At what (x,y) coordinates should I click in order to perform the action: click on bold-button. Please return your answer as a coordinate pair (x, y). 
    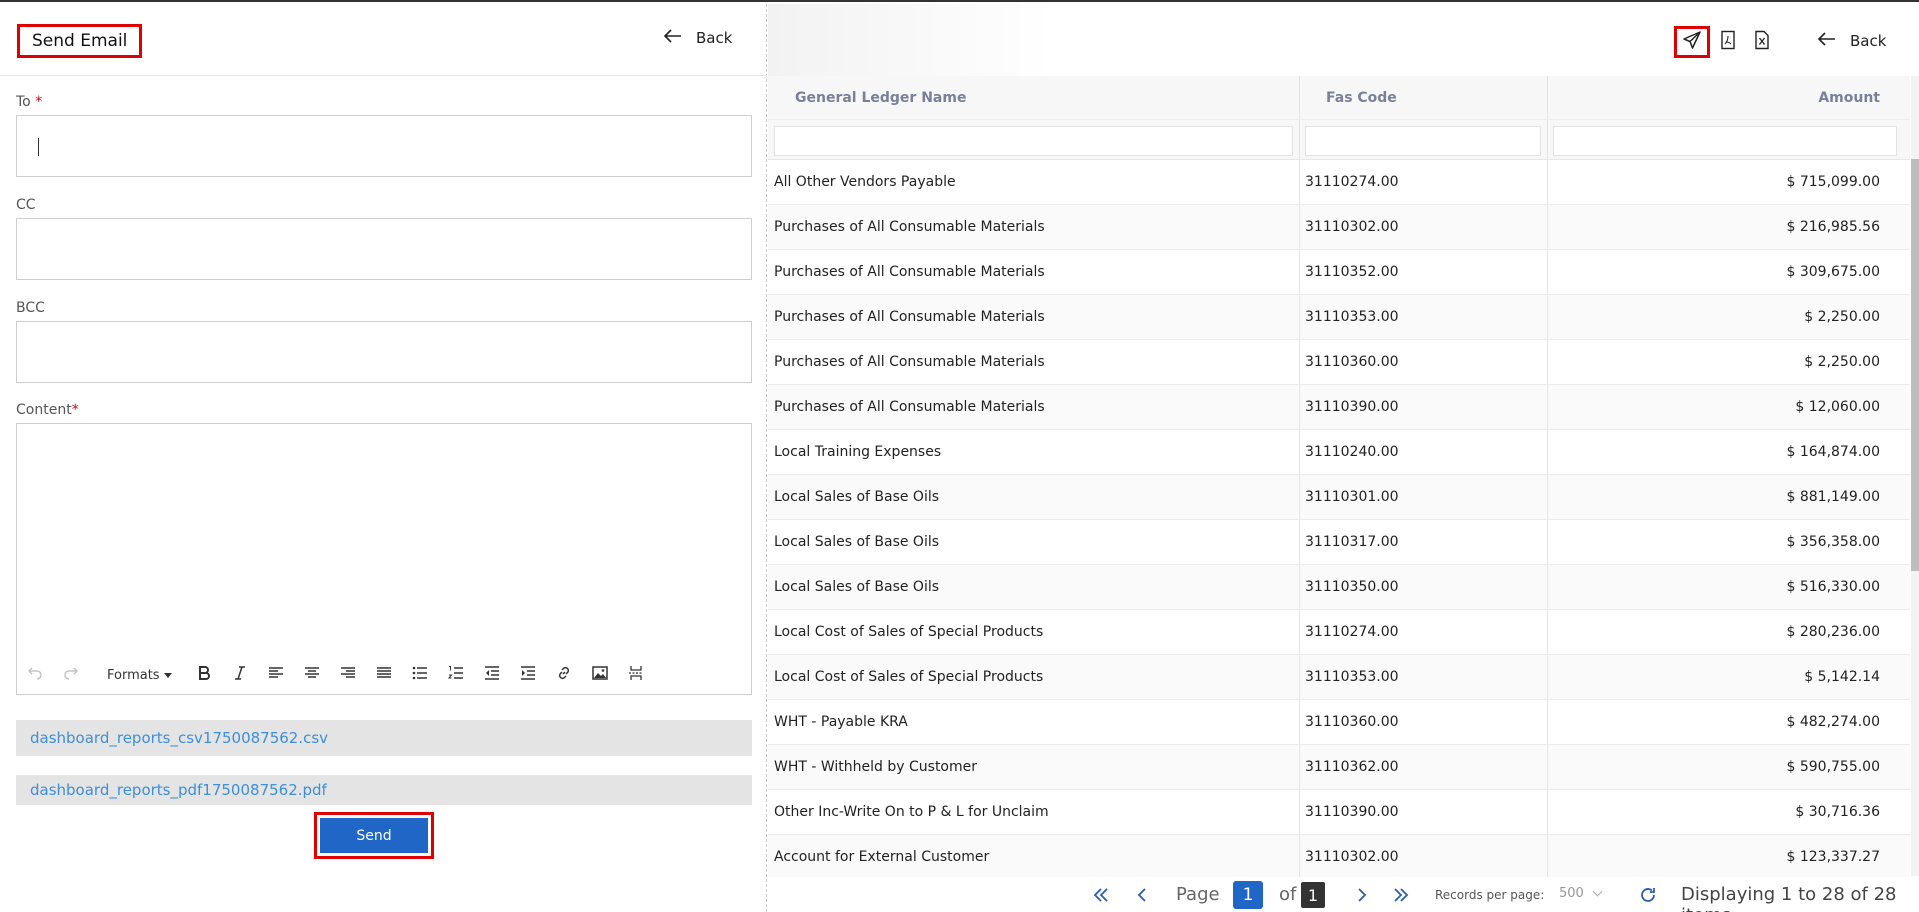
    Looking at the image, I should click on (204, 675).